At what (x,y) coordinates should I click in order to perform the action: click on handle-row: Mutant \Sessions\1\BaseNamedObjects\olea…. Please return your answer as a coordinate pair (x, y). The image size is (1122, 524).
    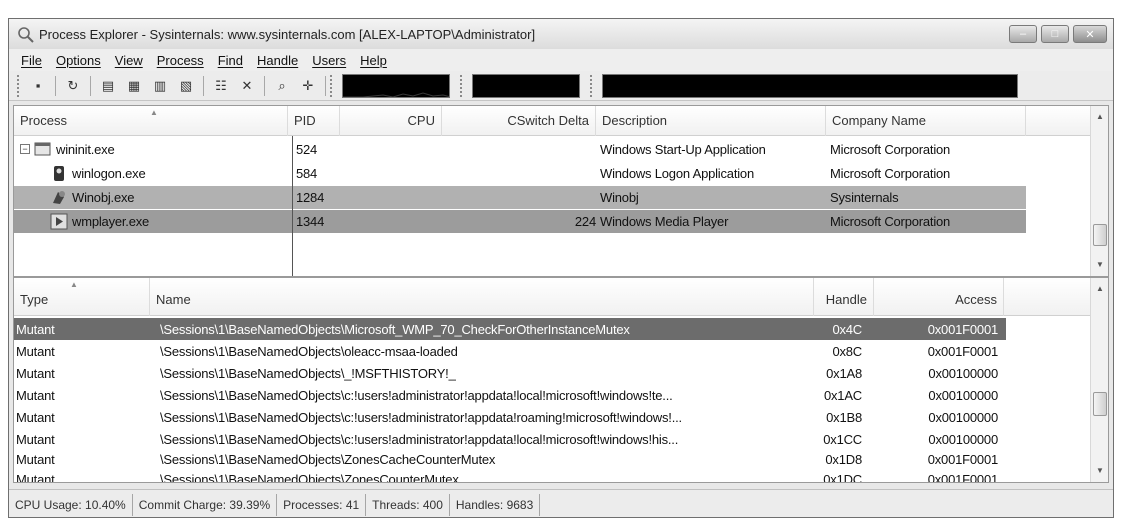
    Looking at the image, I should click on (552, 351).